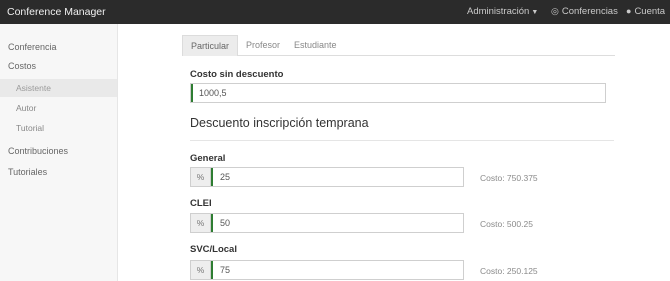 This screenshot has height=281, width=670. Describe the element at coordinates (58, 108) in the screenshot. I see `sidebar-item-autor: Autor` at that location.